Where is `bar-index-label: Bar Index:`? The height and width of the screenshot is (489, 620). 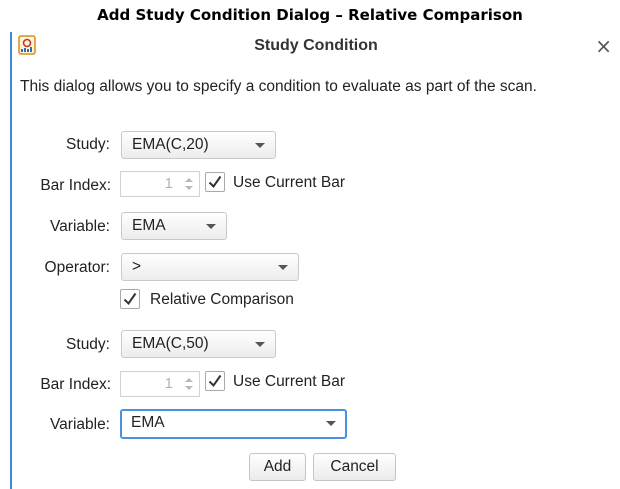 bar-index-label: Bar Index: is located at coordinates (75, 185).